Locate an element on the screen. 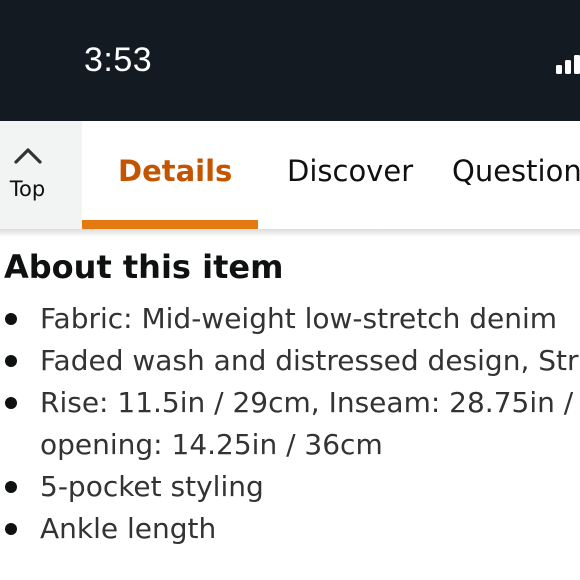 Image resolution: width=580 pixels, height=580 pixels. bullet-text: Rise: 11.5in / 29cm, Inseam: 28.75in / is located at coordinates (307, 402).